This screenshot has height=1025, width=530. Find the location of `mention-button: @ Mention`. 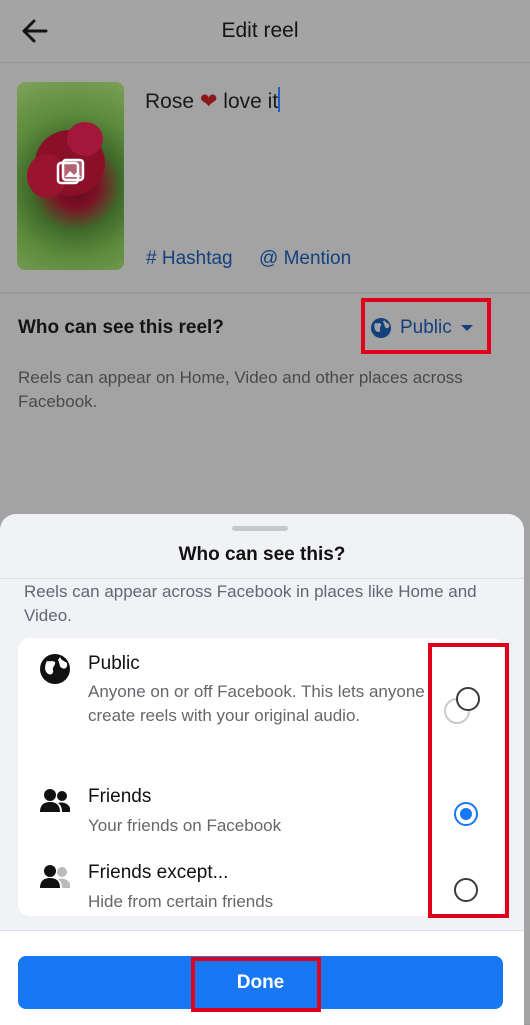

mention-button: @ Mention is located at coordinates (305, 259).